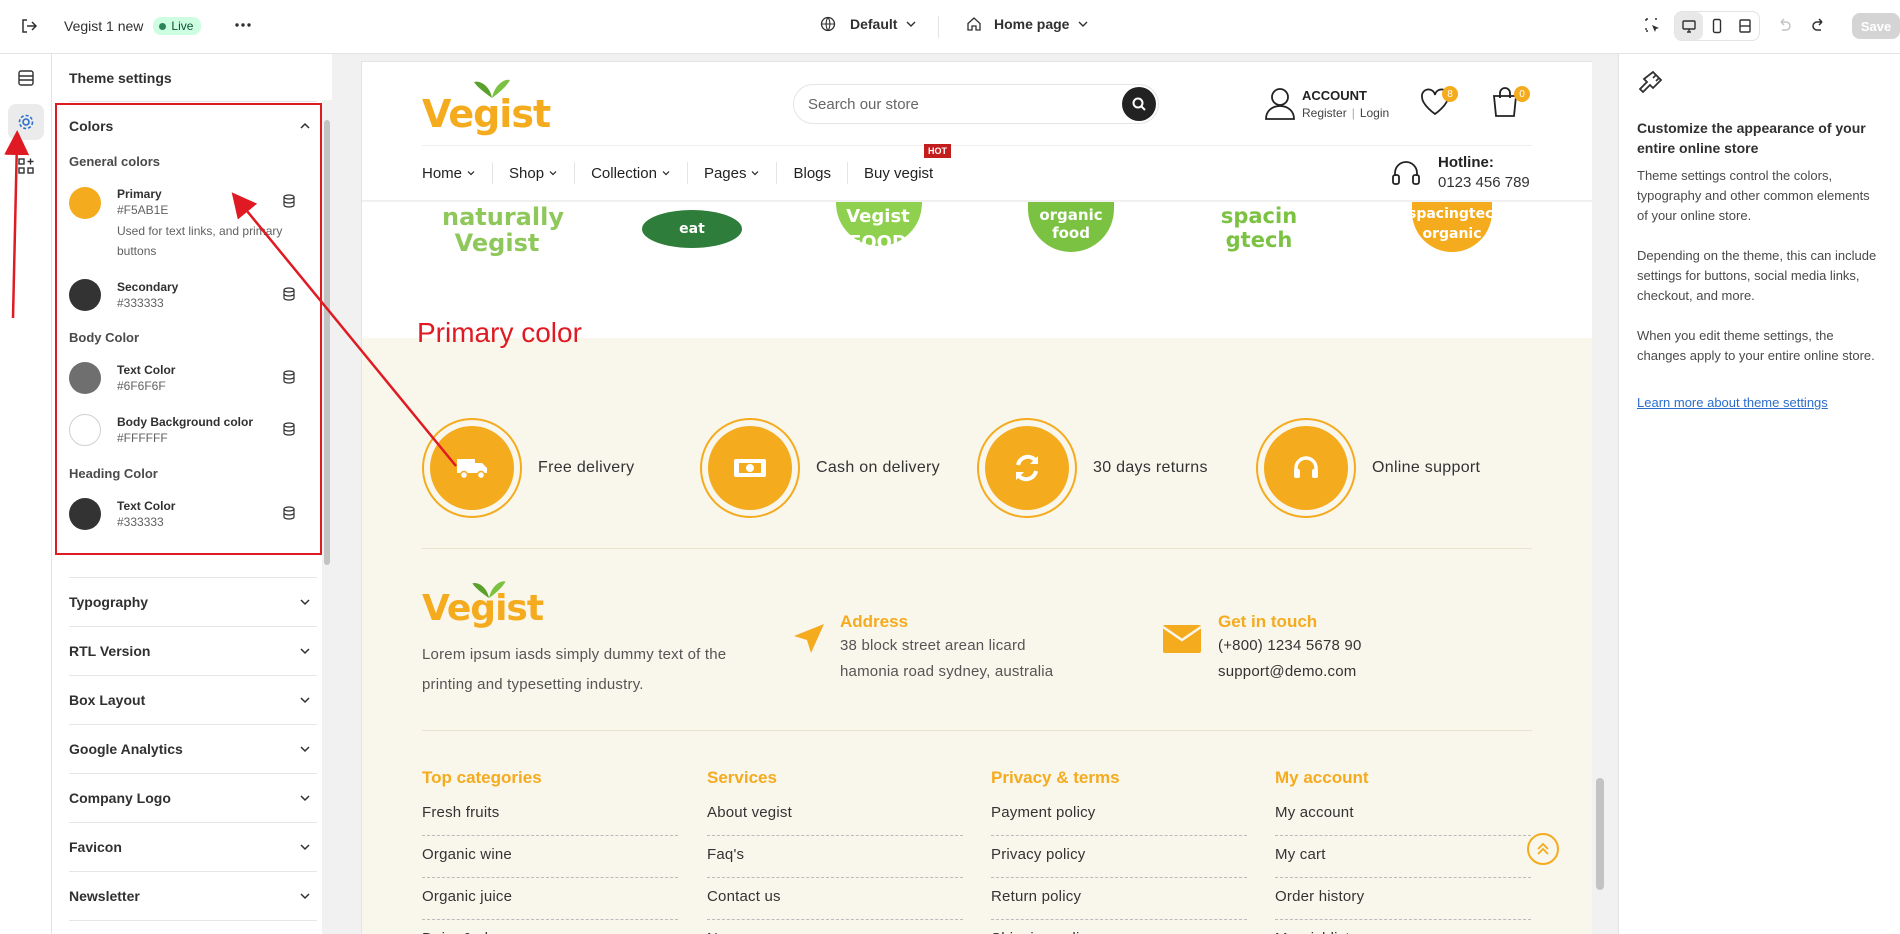 This screenshot has width=1900, height=934. What do you see at coordinates (938, 151) in the screenshot?
I see `hot-badge: HOT` at bounding box center [938, 151].